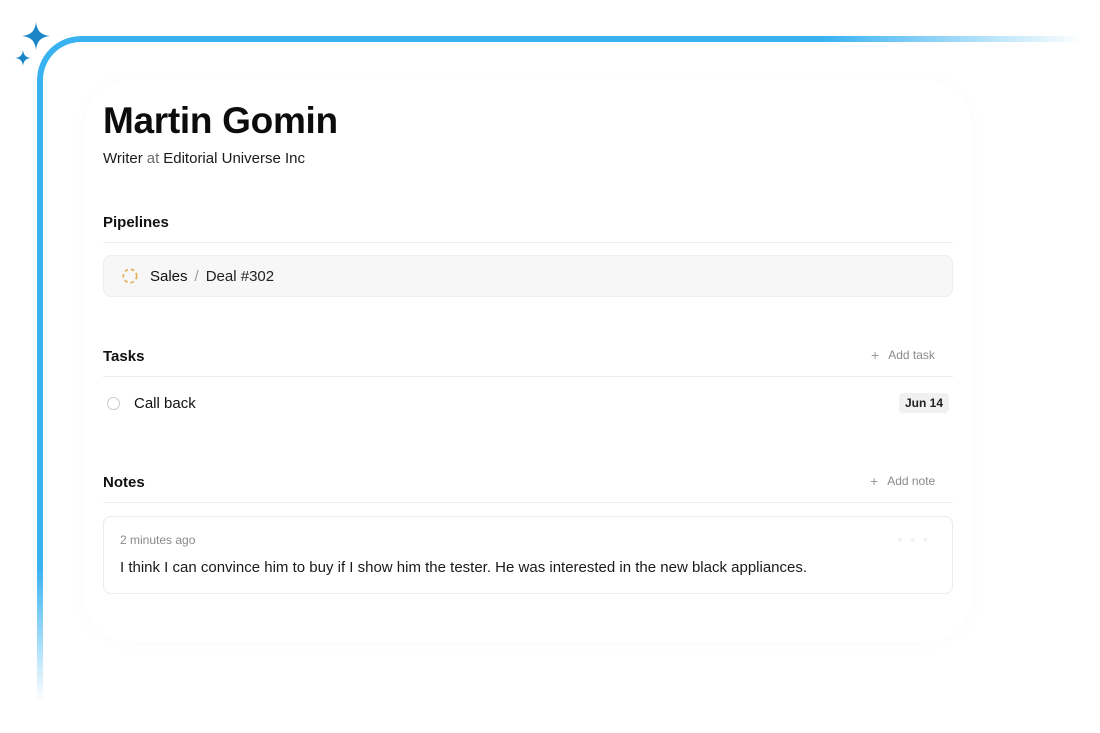 This screenshot has width=1100, height=733. What do you see at coordinates (124, 356) in the screenshot?
I see `tasks-title: Tasks` at bounding box center [124, 356].